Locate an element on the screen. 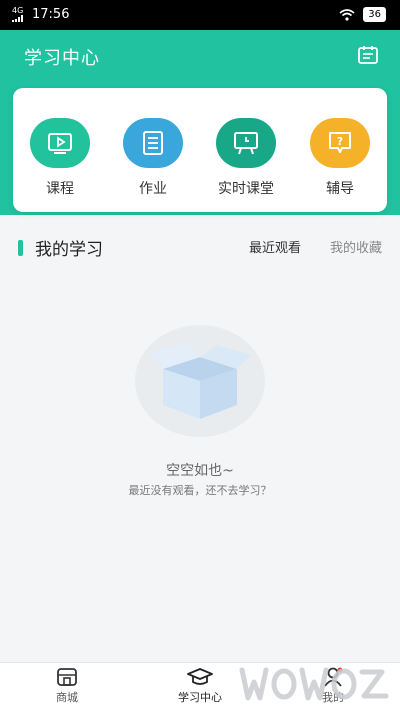 This screenshot has height=710, width=400. empty-subtitle: 最近没有观看，还不去学习？ is located at coordinates (200, 490).